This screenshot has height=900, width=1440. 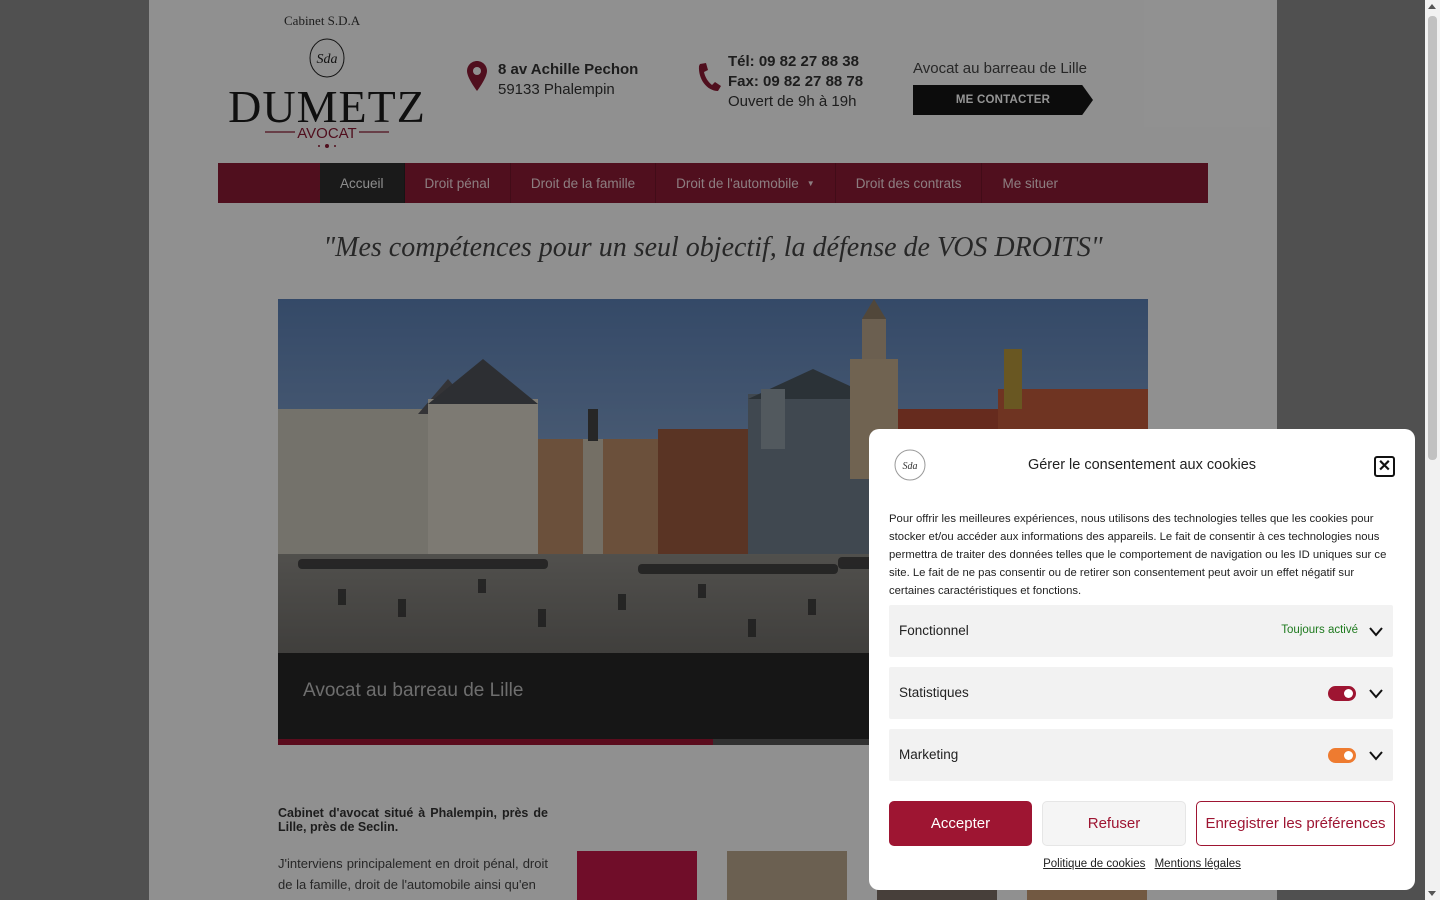 I want to click on cookie-category-marketing: Marketing, so click(x=1141, y=755).